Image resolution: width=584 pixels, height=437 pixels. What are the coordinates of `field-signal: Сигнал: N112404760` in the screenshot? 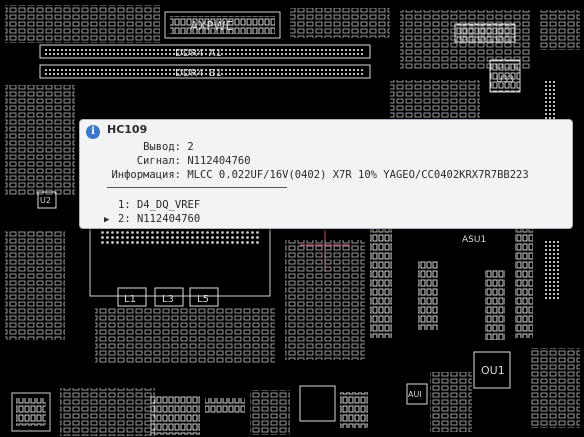 It's located at (165, 161).